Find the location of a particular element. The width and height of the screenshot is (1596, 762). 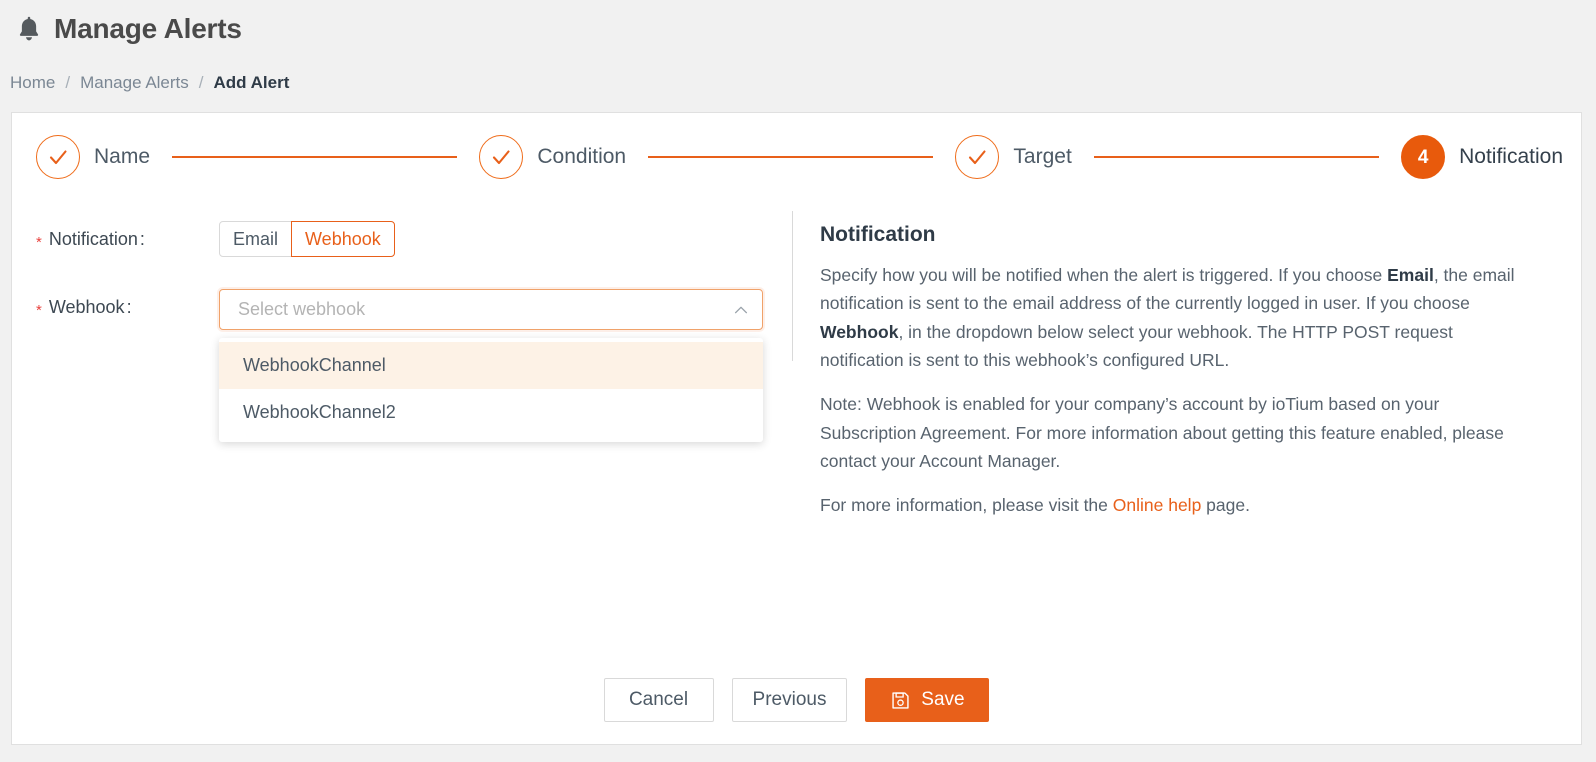

breadcrumb-item-add-alert: Add Alert is located at coordinates (251, 82).